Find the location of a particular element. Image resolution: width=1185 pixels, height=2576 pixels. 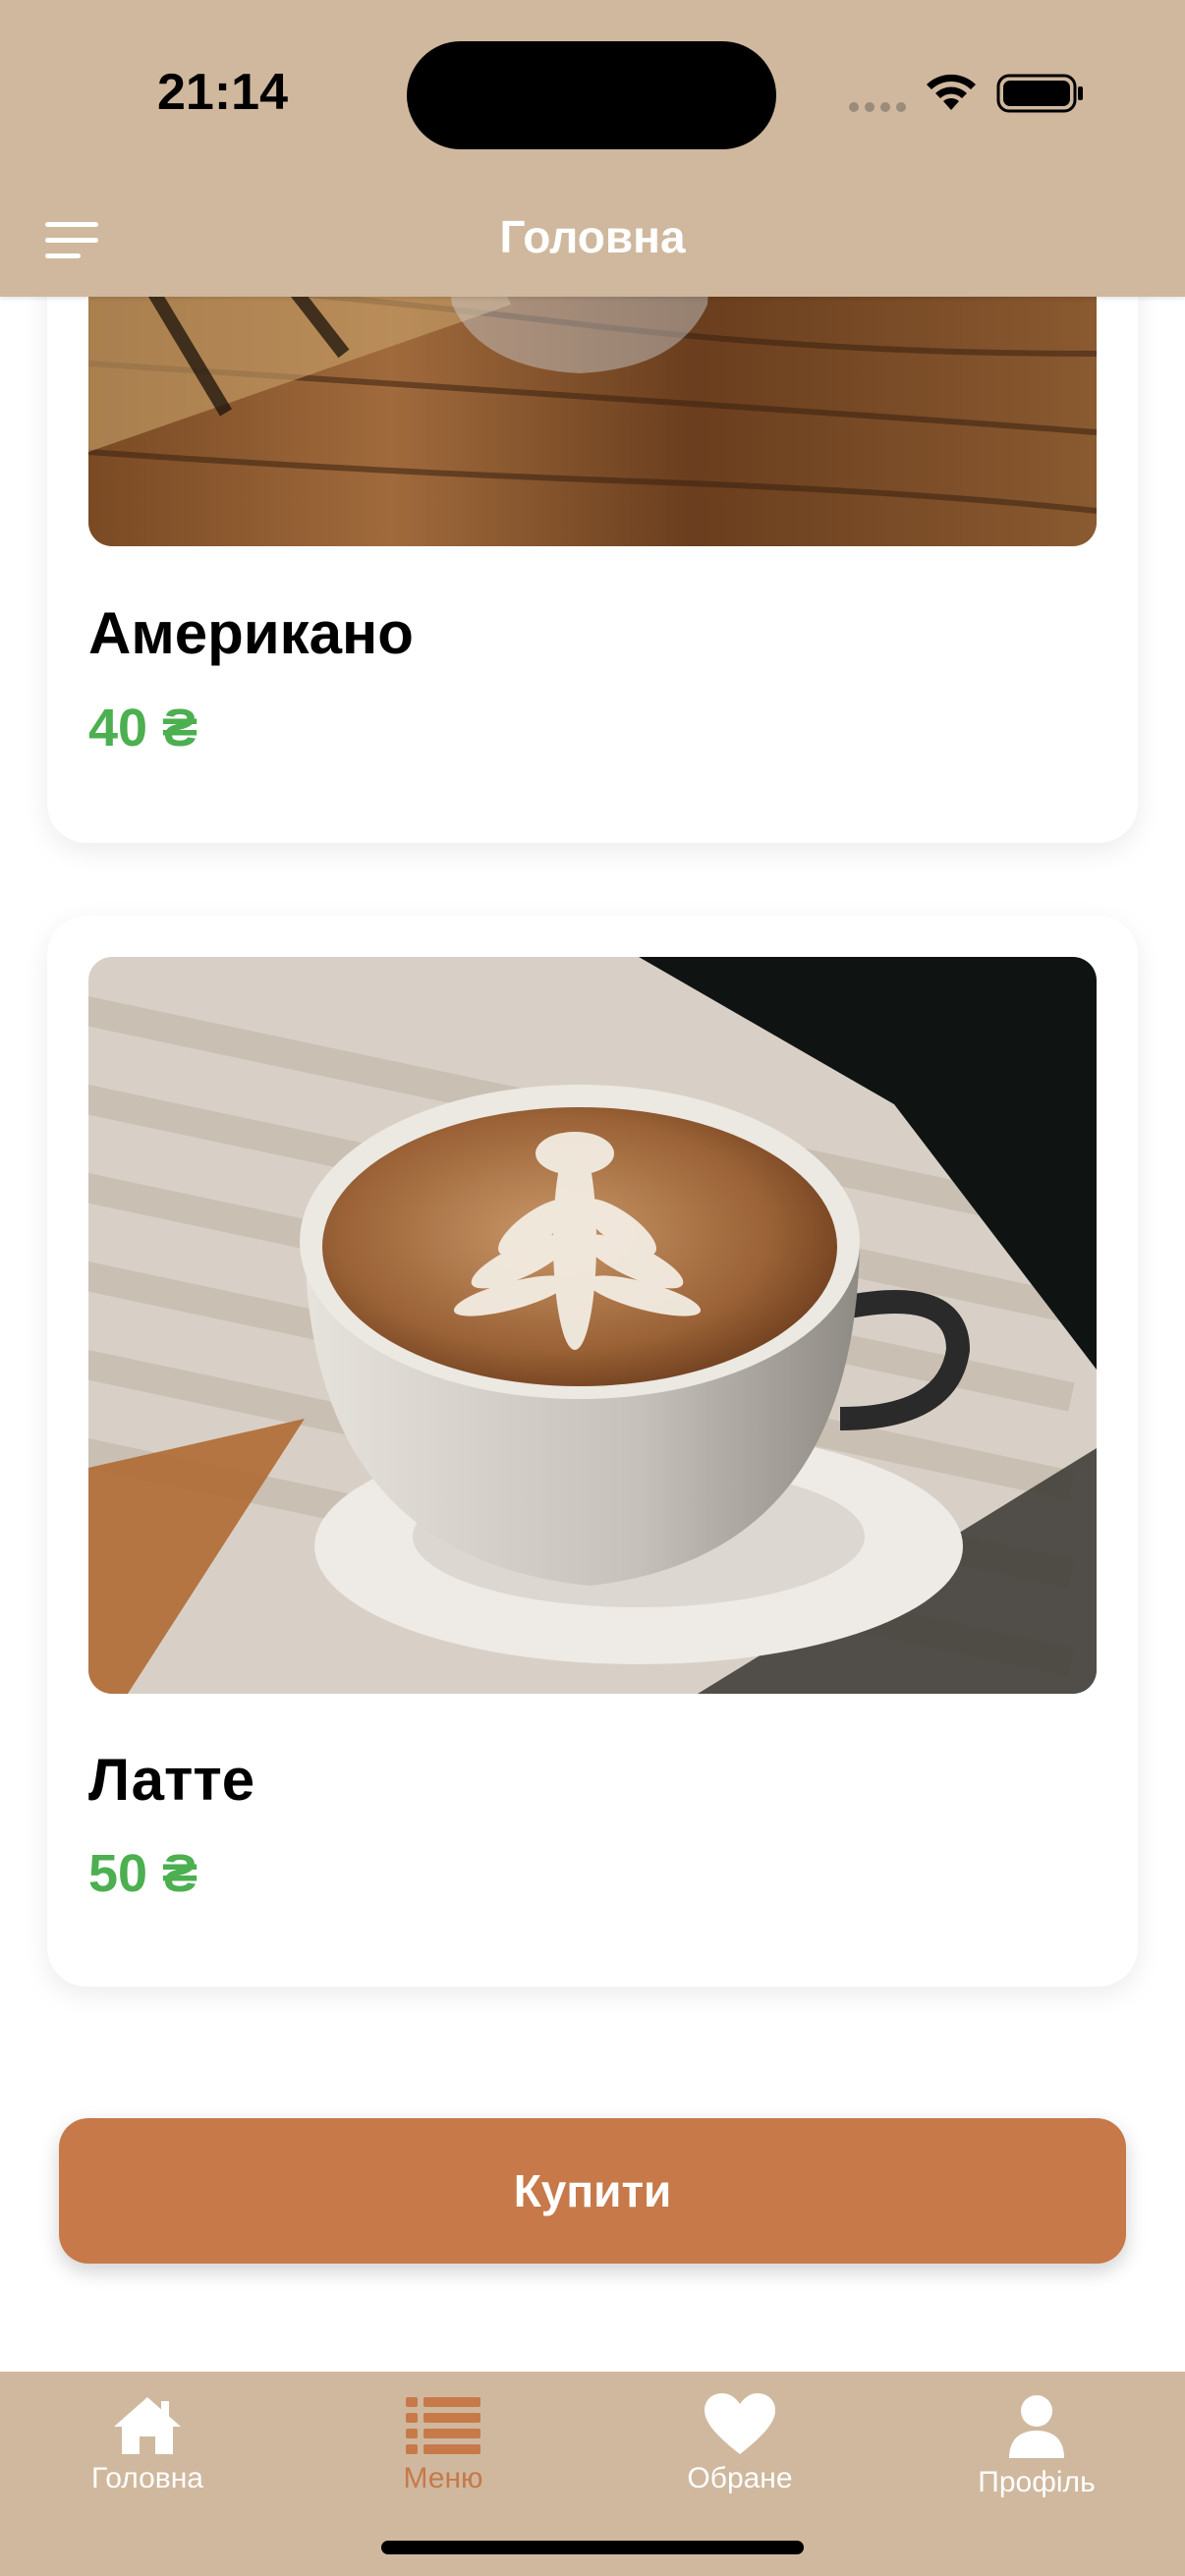

tab-label: Меню is located at coordinates (443, 2478).